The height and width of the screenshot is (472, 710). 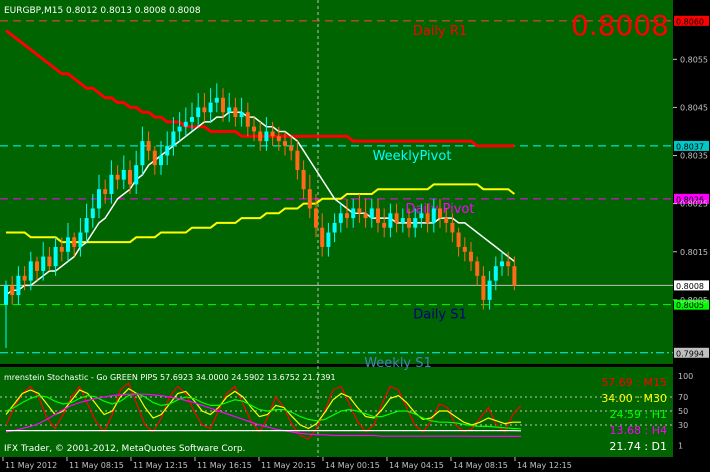 I want to click on current-price-tag-text: 0.8008, so click(x=690, y=286).